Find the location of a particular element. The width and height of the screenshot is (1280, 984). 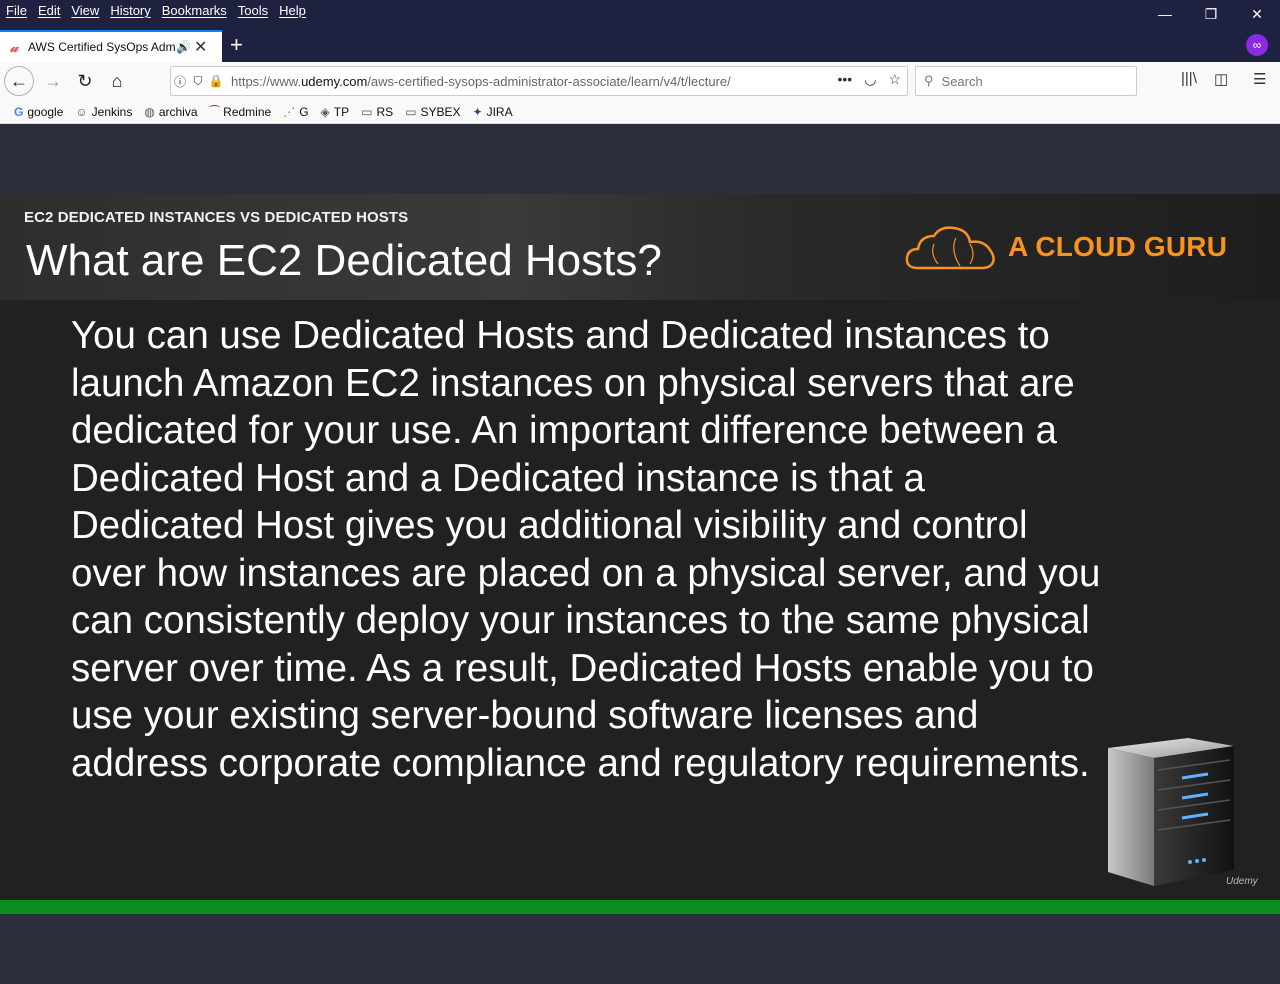

bookmark-jenkins: ☺ Jenkins is located at coordinates (103, 112).